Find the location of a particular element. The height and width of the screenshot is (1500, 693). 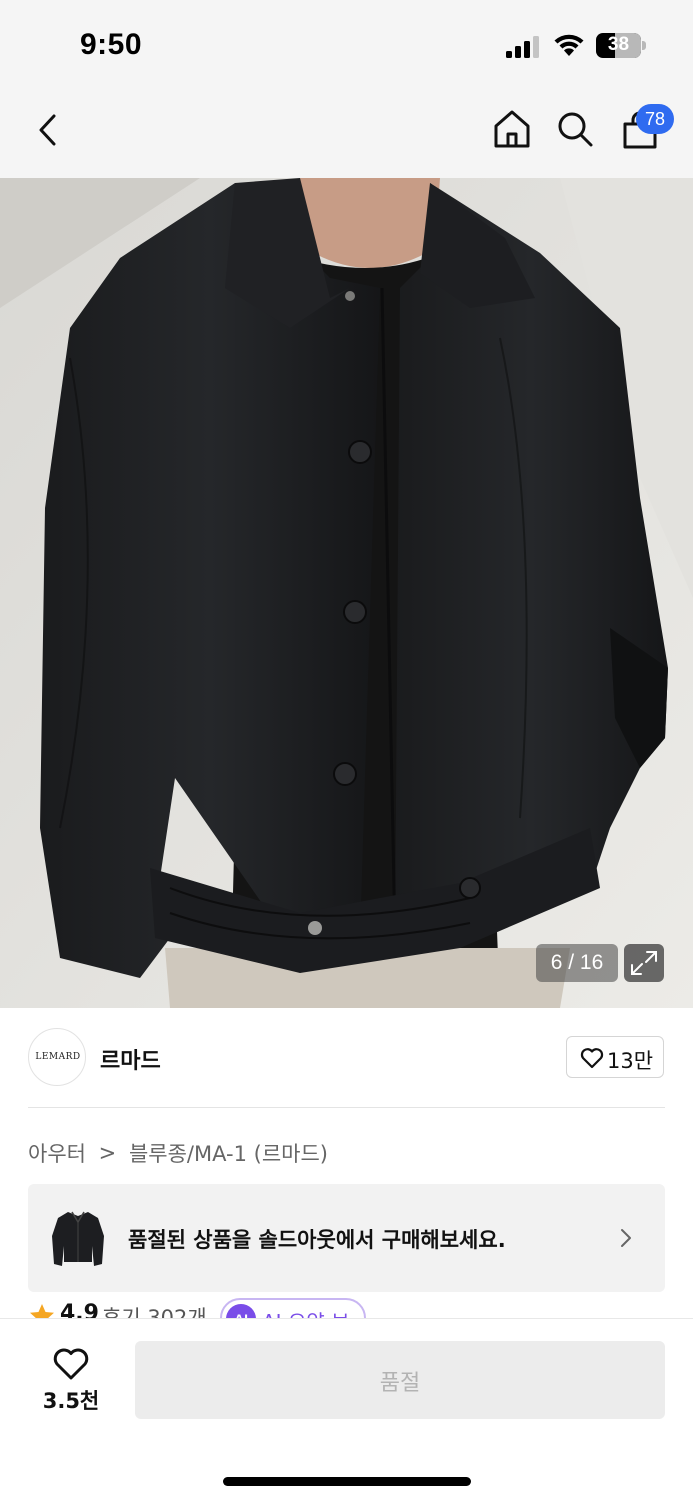

chevron-right-icon is located at coordinates (626, 1238).